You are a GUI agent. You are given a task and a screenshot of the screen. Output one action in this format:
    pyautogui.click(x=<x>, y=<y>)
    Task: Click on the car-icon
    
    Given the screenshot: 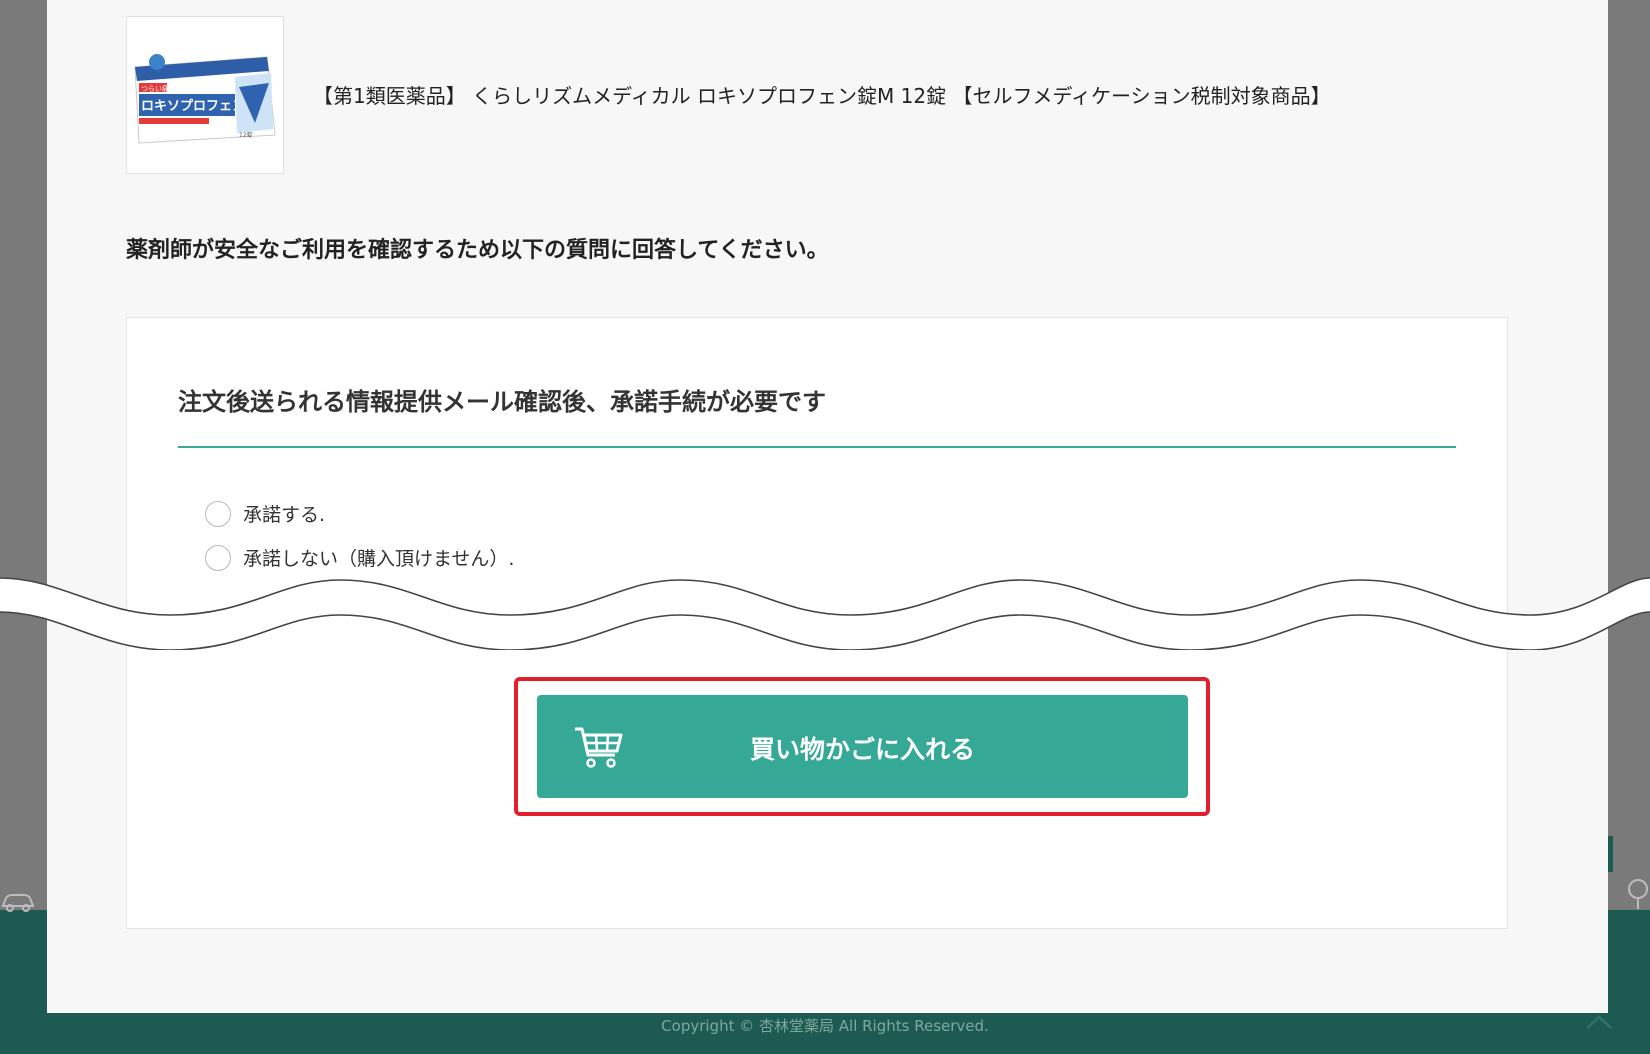 What is the action you would take?
    pyautogui.click(x=18, y=903)
    